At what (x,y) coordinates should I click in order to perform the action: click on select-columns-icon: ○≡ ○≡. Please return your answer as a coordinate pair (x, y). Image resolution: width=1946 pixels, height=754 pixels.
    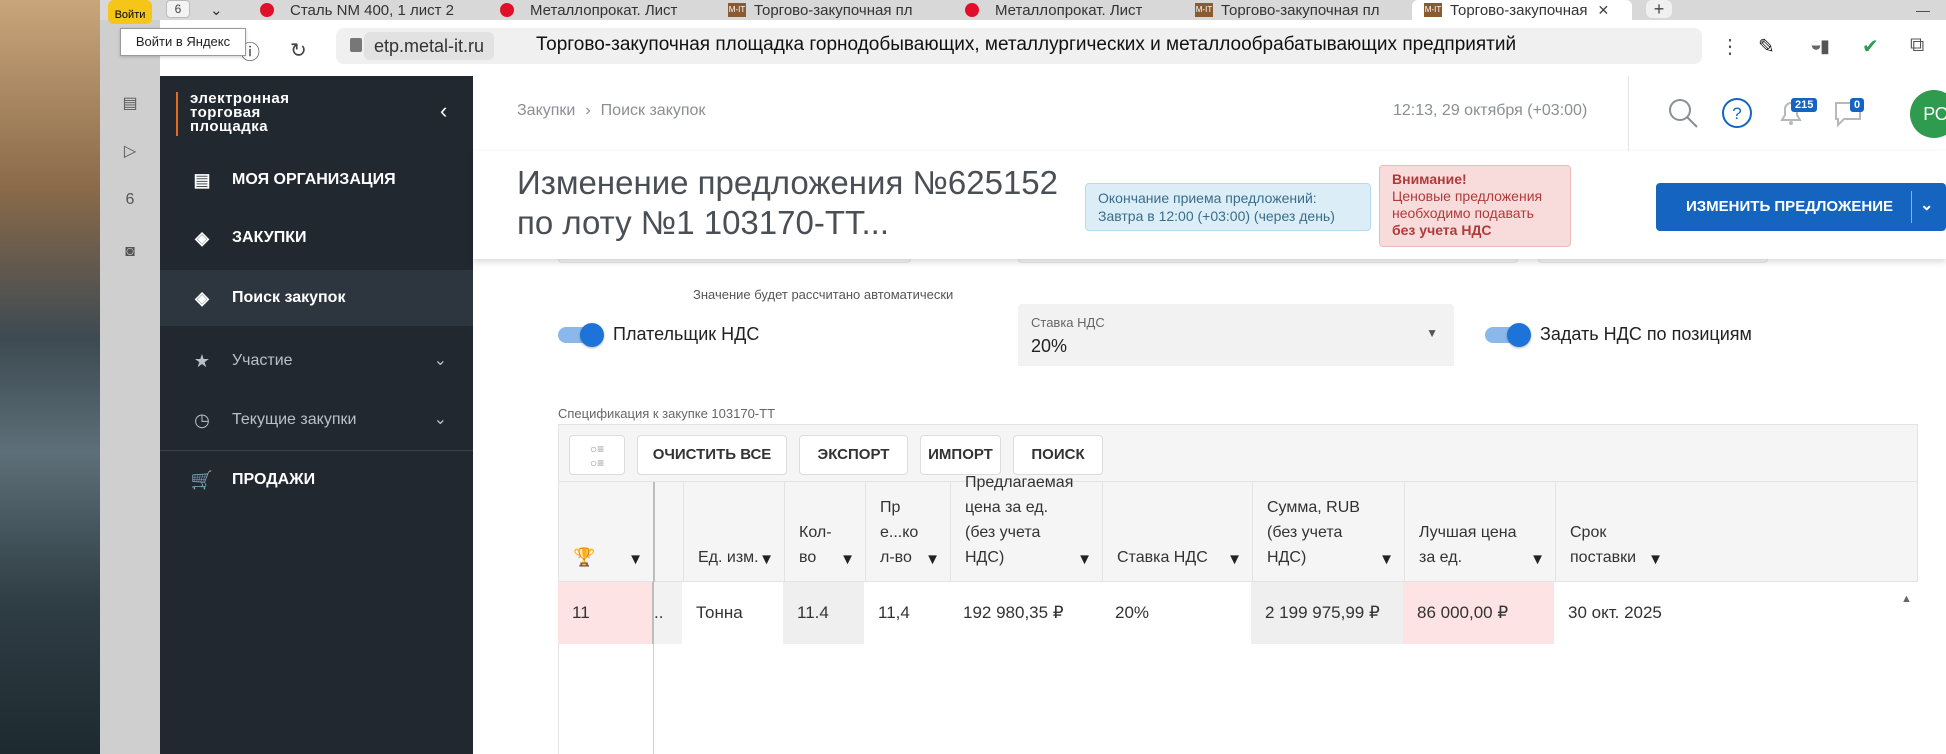
    Looking at the image, I should click on (597, 455).